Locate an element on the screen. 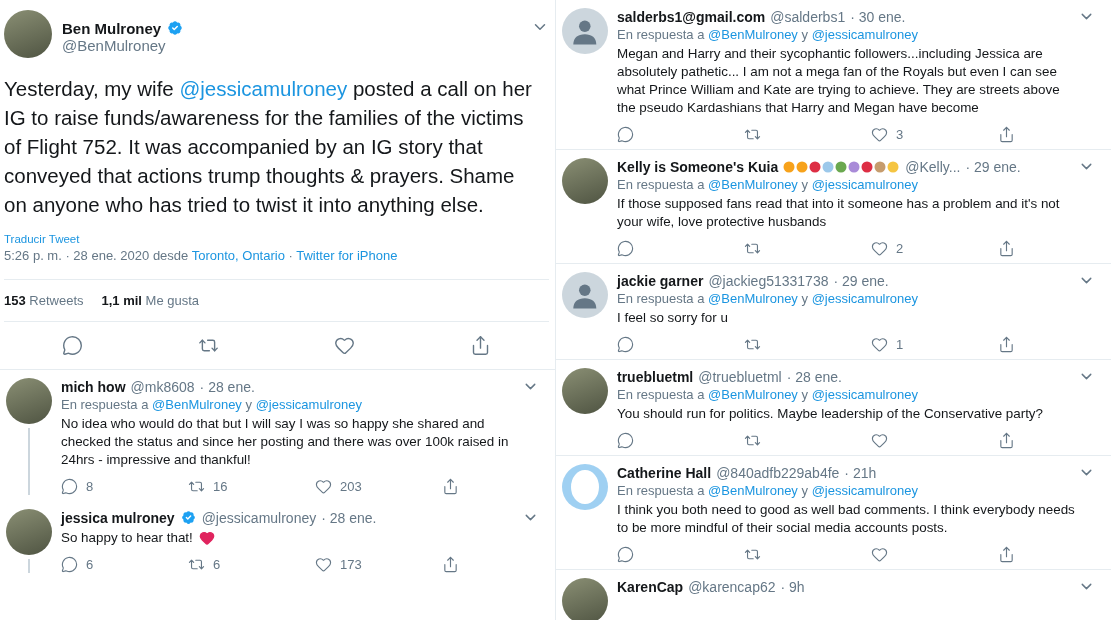 Image resolution: width=1111 pixels, height=620 pixels. reply-text: I feel so sorry for u is located at coordinates (672, 318).